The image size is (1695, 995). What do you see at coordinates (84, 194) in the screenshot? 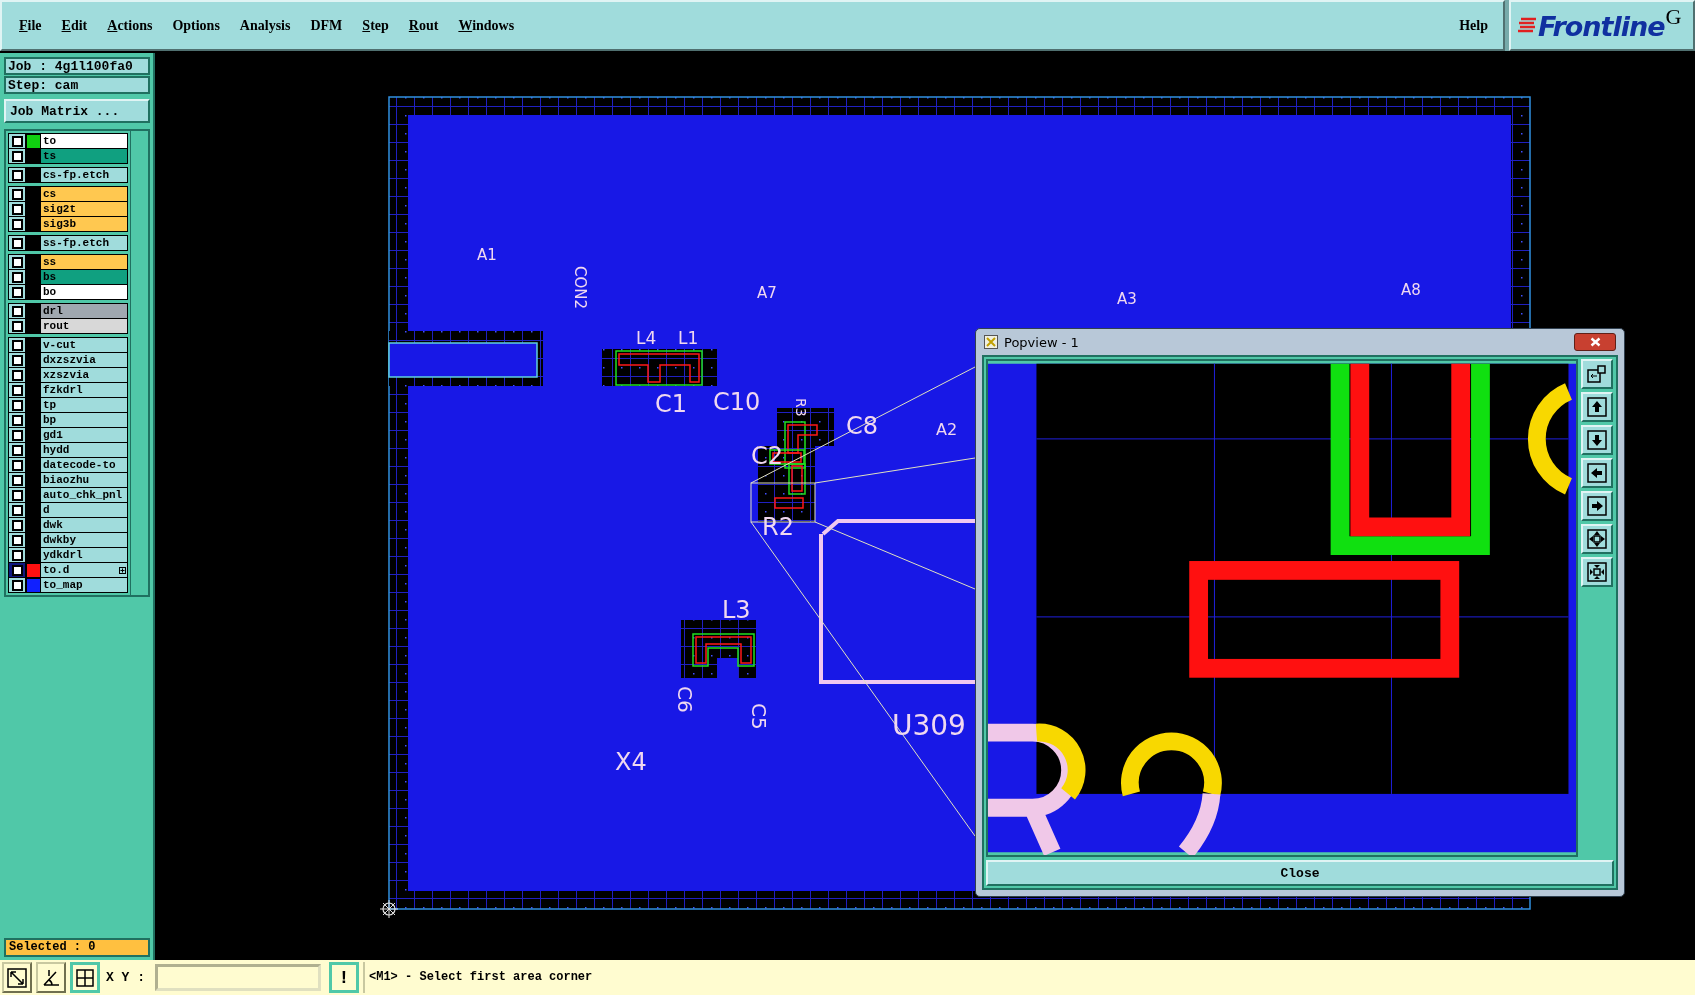
I see `layer-name: cs` at bounding box center [84, 194].